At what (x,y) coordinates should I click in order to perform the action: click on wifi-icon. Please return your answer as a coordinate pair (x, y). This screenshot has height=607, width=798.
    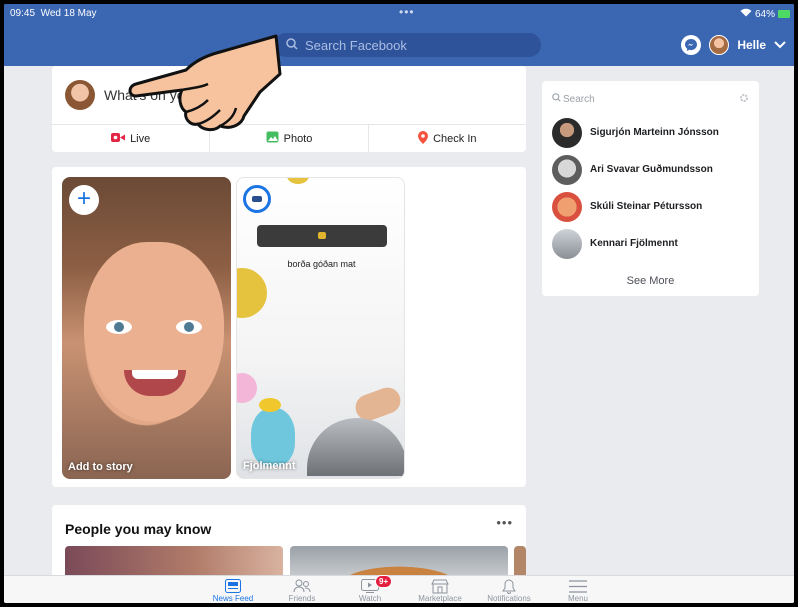
    Looking at the image, I should click on (746, 14).